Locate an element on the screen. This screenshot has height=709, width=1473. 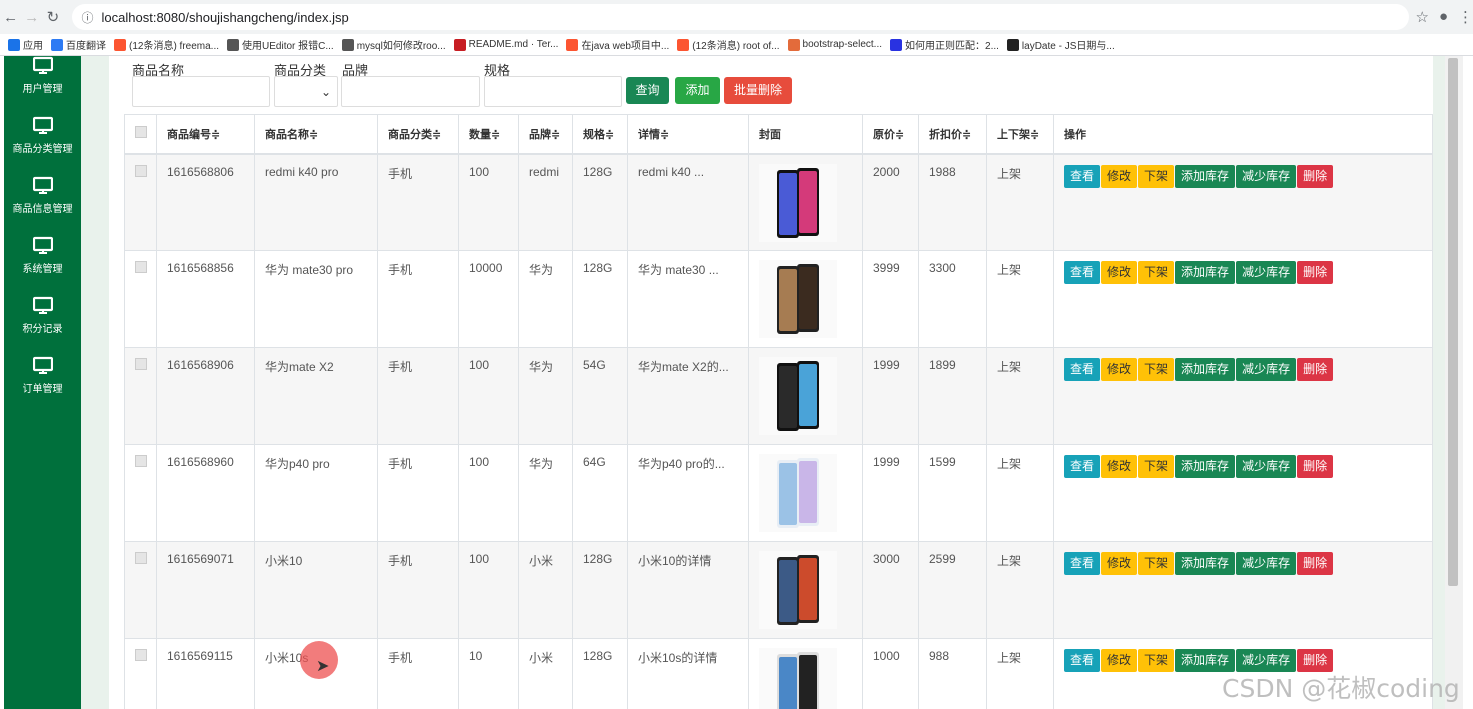
sidebar-item: 商品信息管理 is located at coordinates (42, 206).